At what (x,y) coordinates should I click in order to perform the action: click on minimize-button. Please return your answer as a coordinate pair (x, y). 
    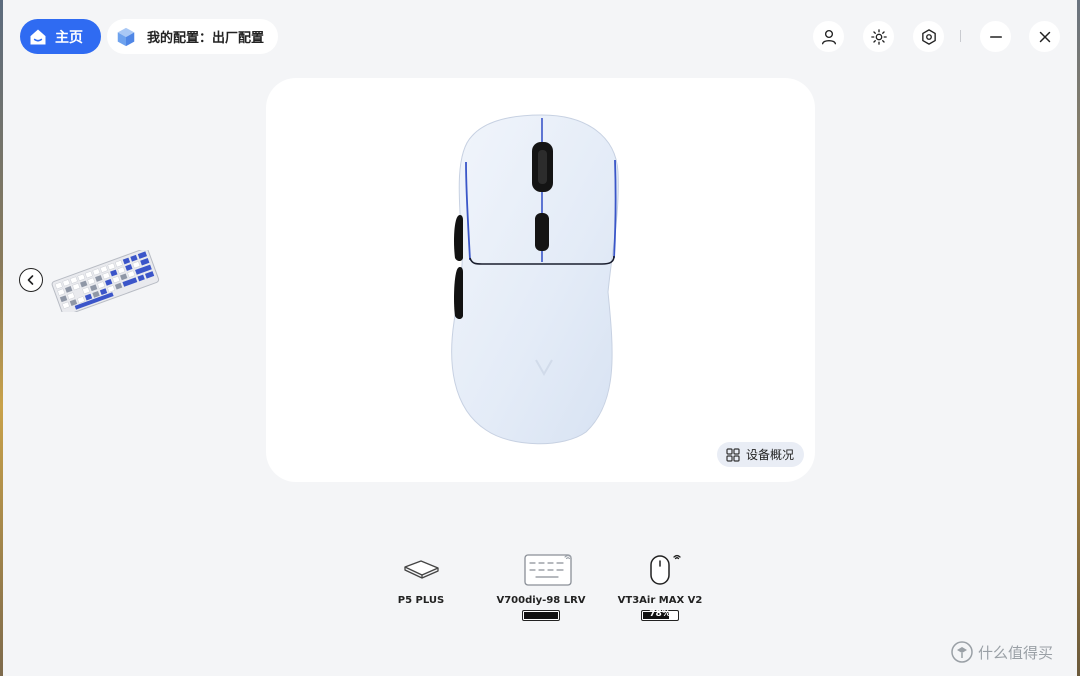
    Looking at the image, I should click on (995, 36).